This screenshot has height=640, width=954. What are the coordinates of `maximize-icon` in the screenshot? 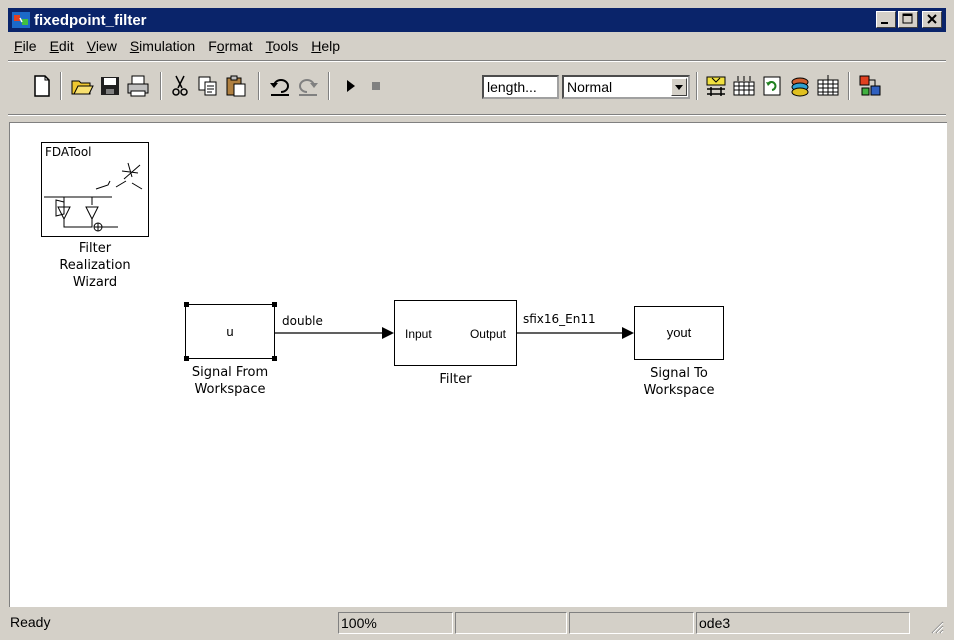 It's located at (907, 18).